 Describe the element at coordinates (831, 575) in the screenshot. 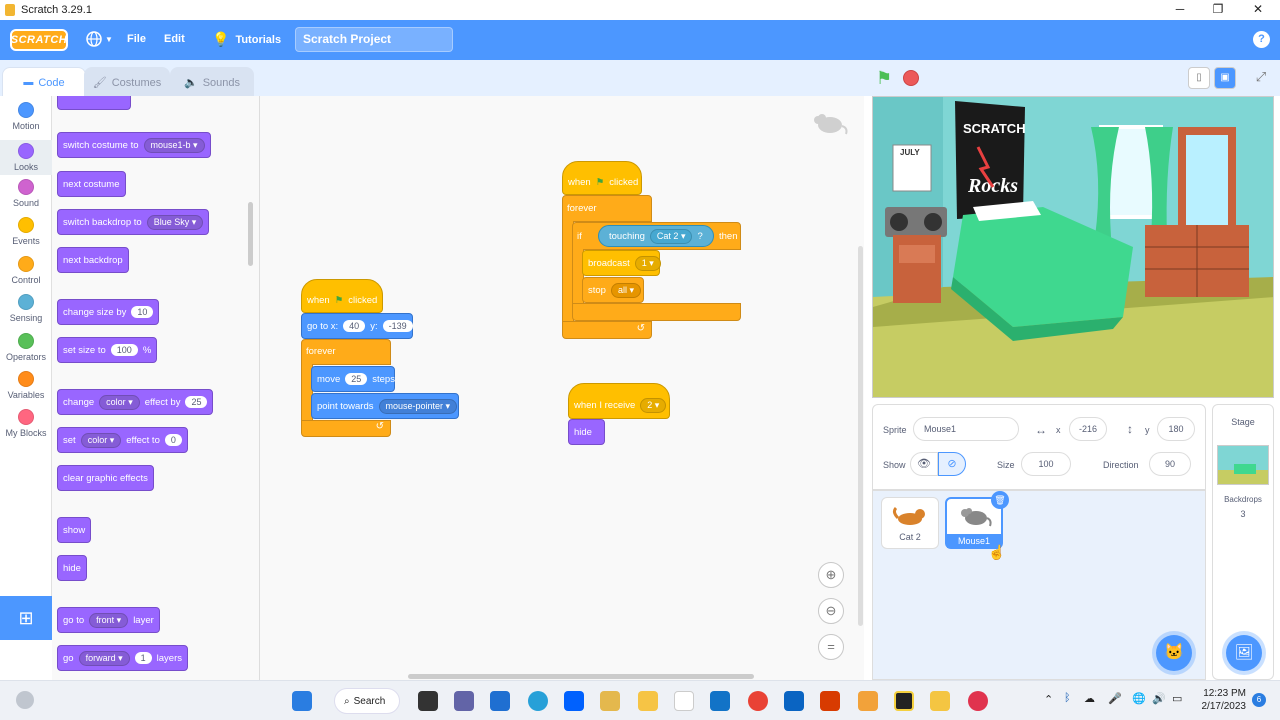

I see `zoom-in-icon: ⊕` at that location.